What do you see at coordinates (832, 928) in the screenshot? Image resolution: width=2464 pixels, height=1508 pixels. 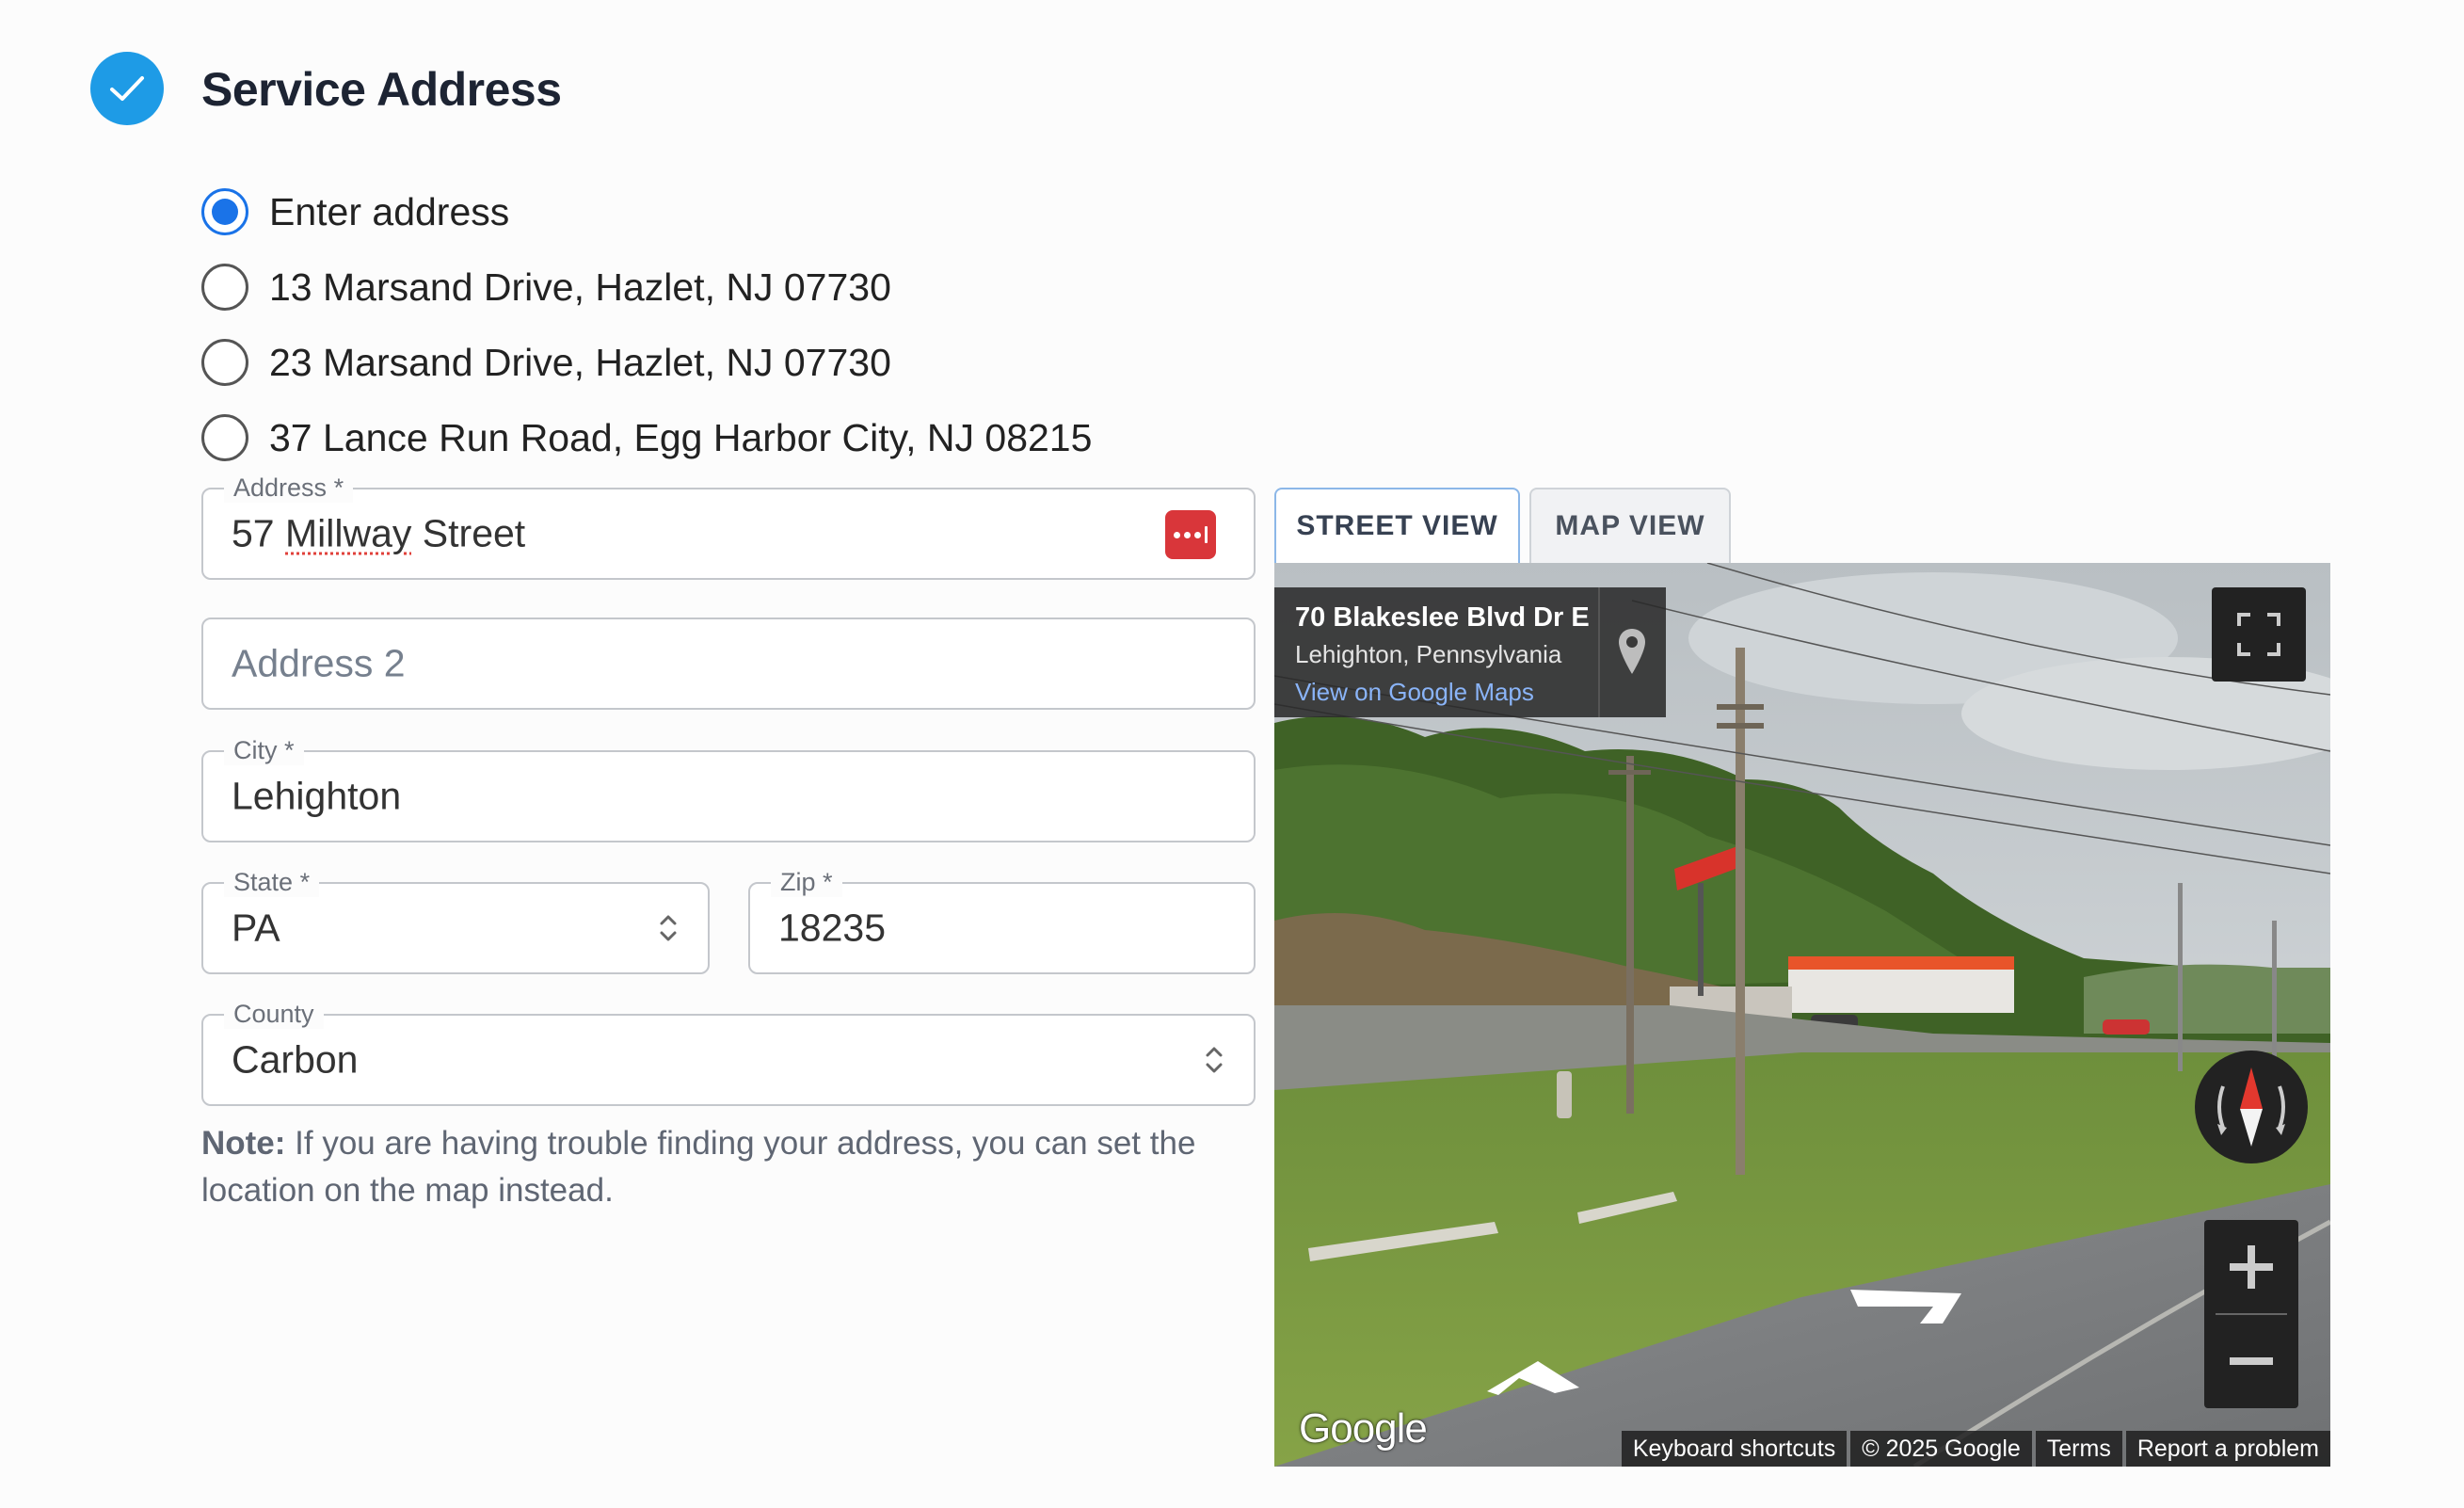 I see `zip-value: 18235` at bounding box center [832, 928].